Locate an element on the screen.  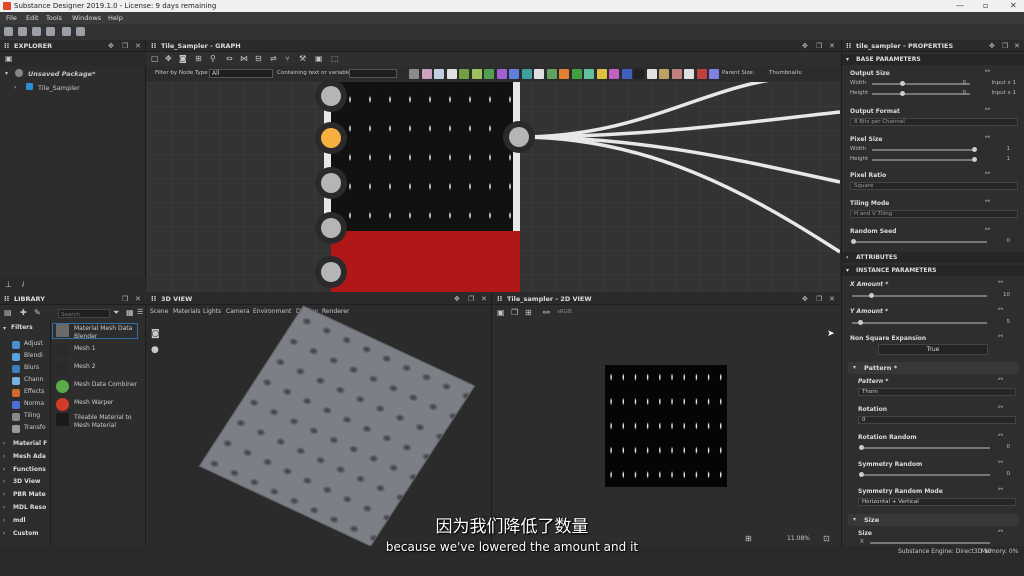
filter-item: Norma is located at coordinates (34, 403).